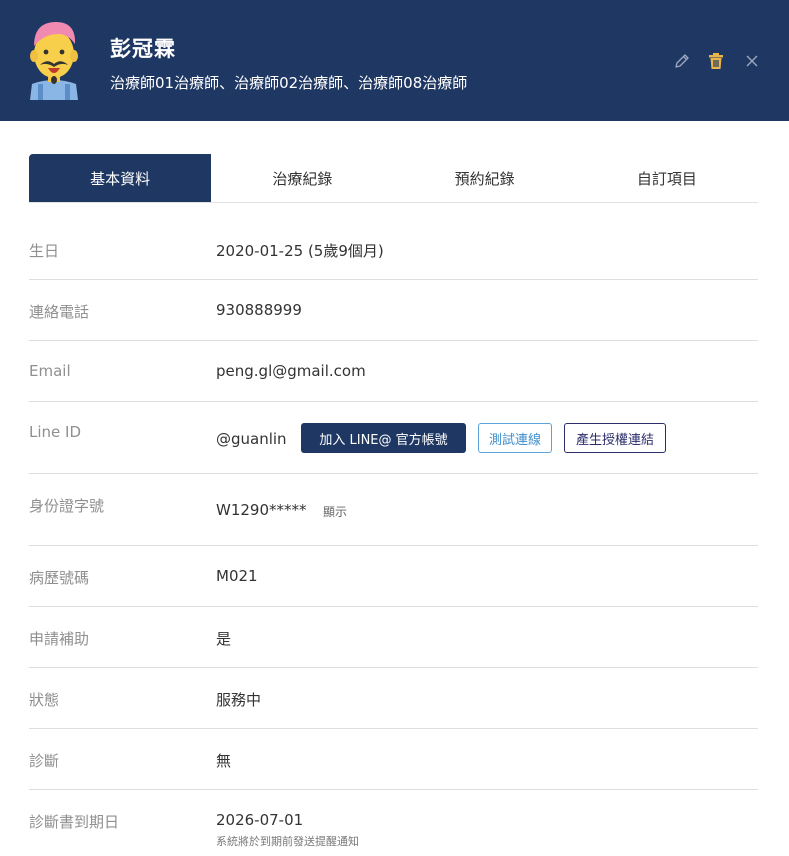 The height and width of the screenshot is (856, 789). I want to click on test-connection-button: 測試連線, so click(515, 438).